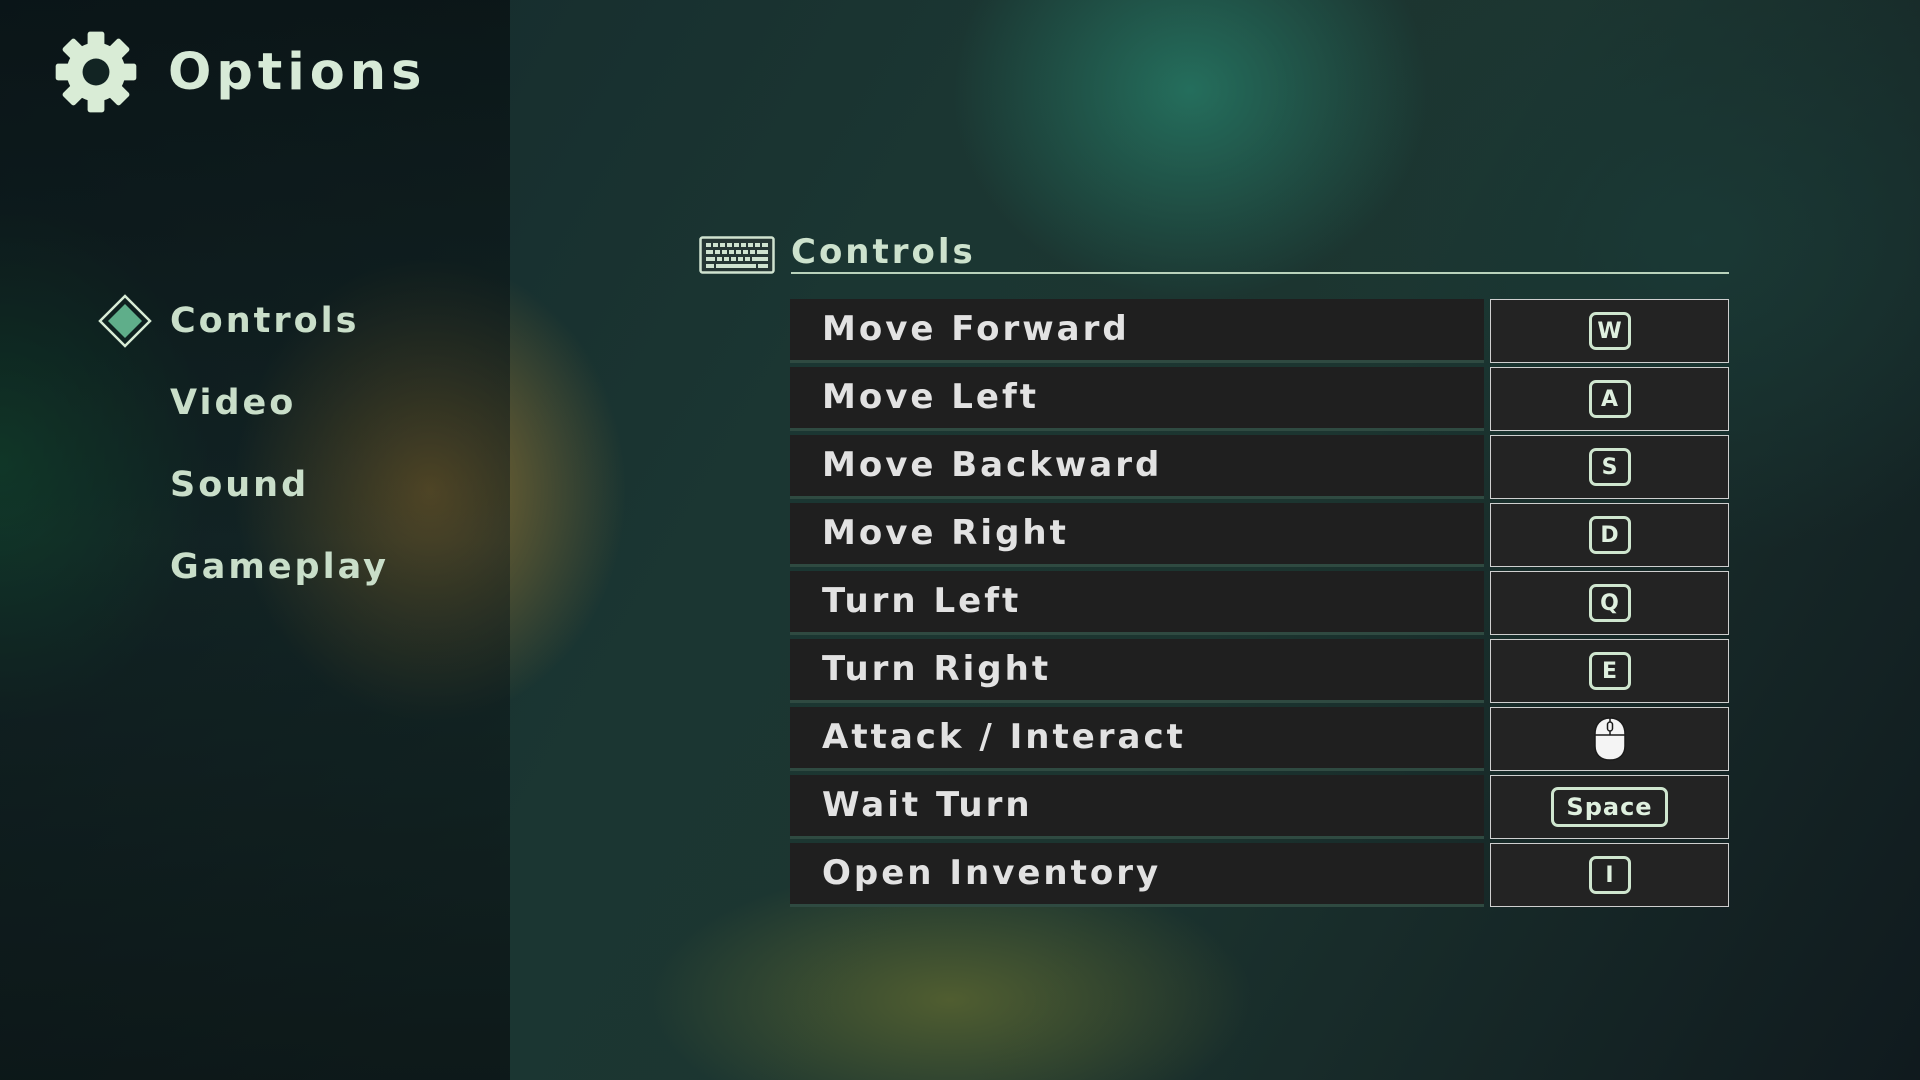 The height and width of the screenshot is (1080, 1920). Describe the element at coordinates (233, 403) in the screenshot. I see `sidebar-item-label: Video` at that location.